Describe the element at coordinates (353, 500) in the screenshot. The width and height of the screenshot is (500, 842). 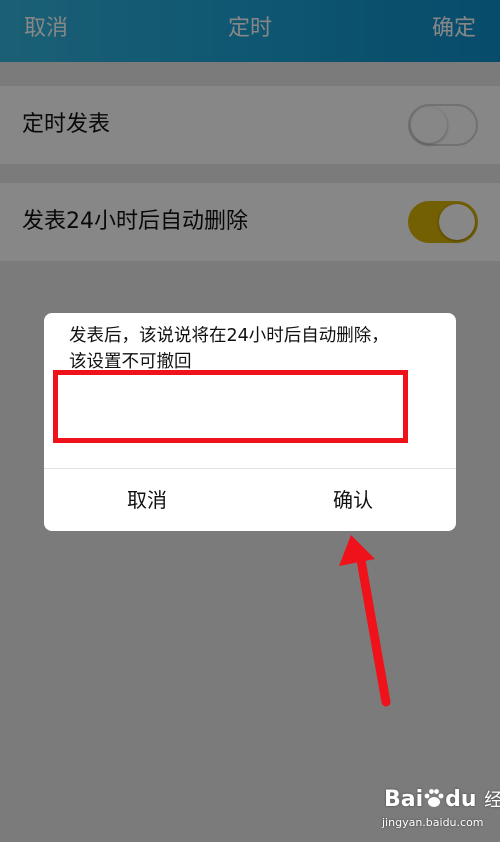
I see `dialog-confirm-button: 确认` at that location.